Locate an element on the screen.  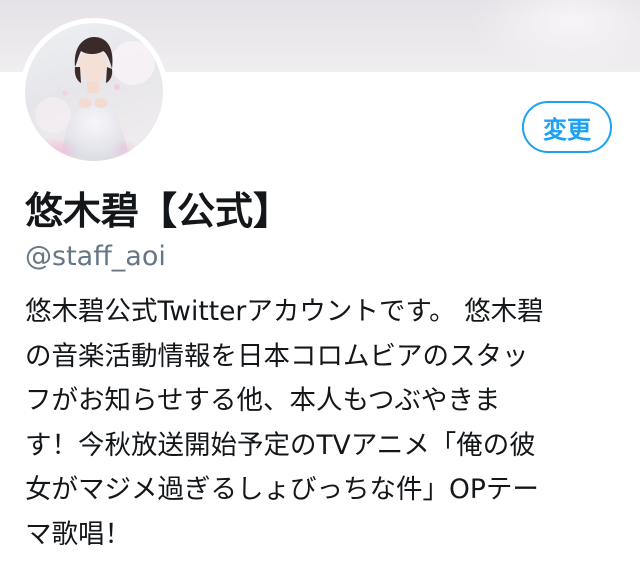
bio-line: フがお知らせする他、本人もつぶやきま is located at coordinates (263, 400).